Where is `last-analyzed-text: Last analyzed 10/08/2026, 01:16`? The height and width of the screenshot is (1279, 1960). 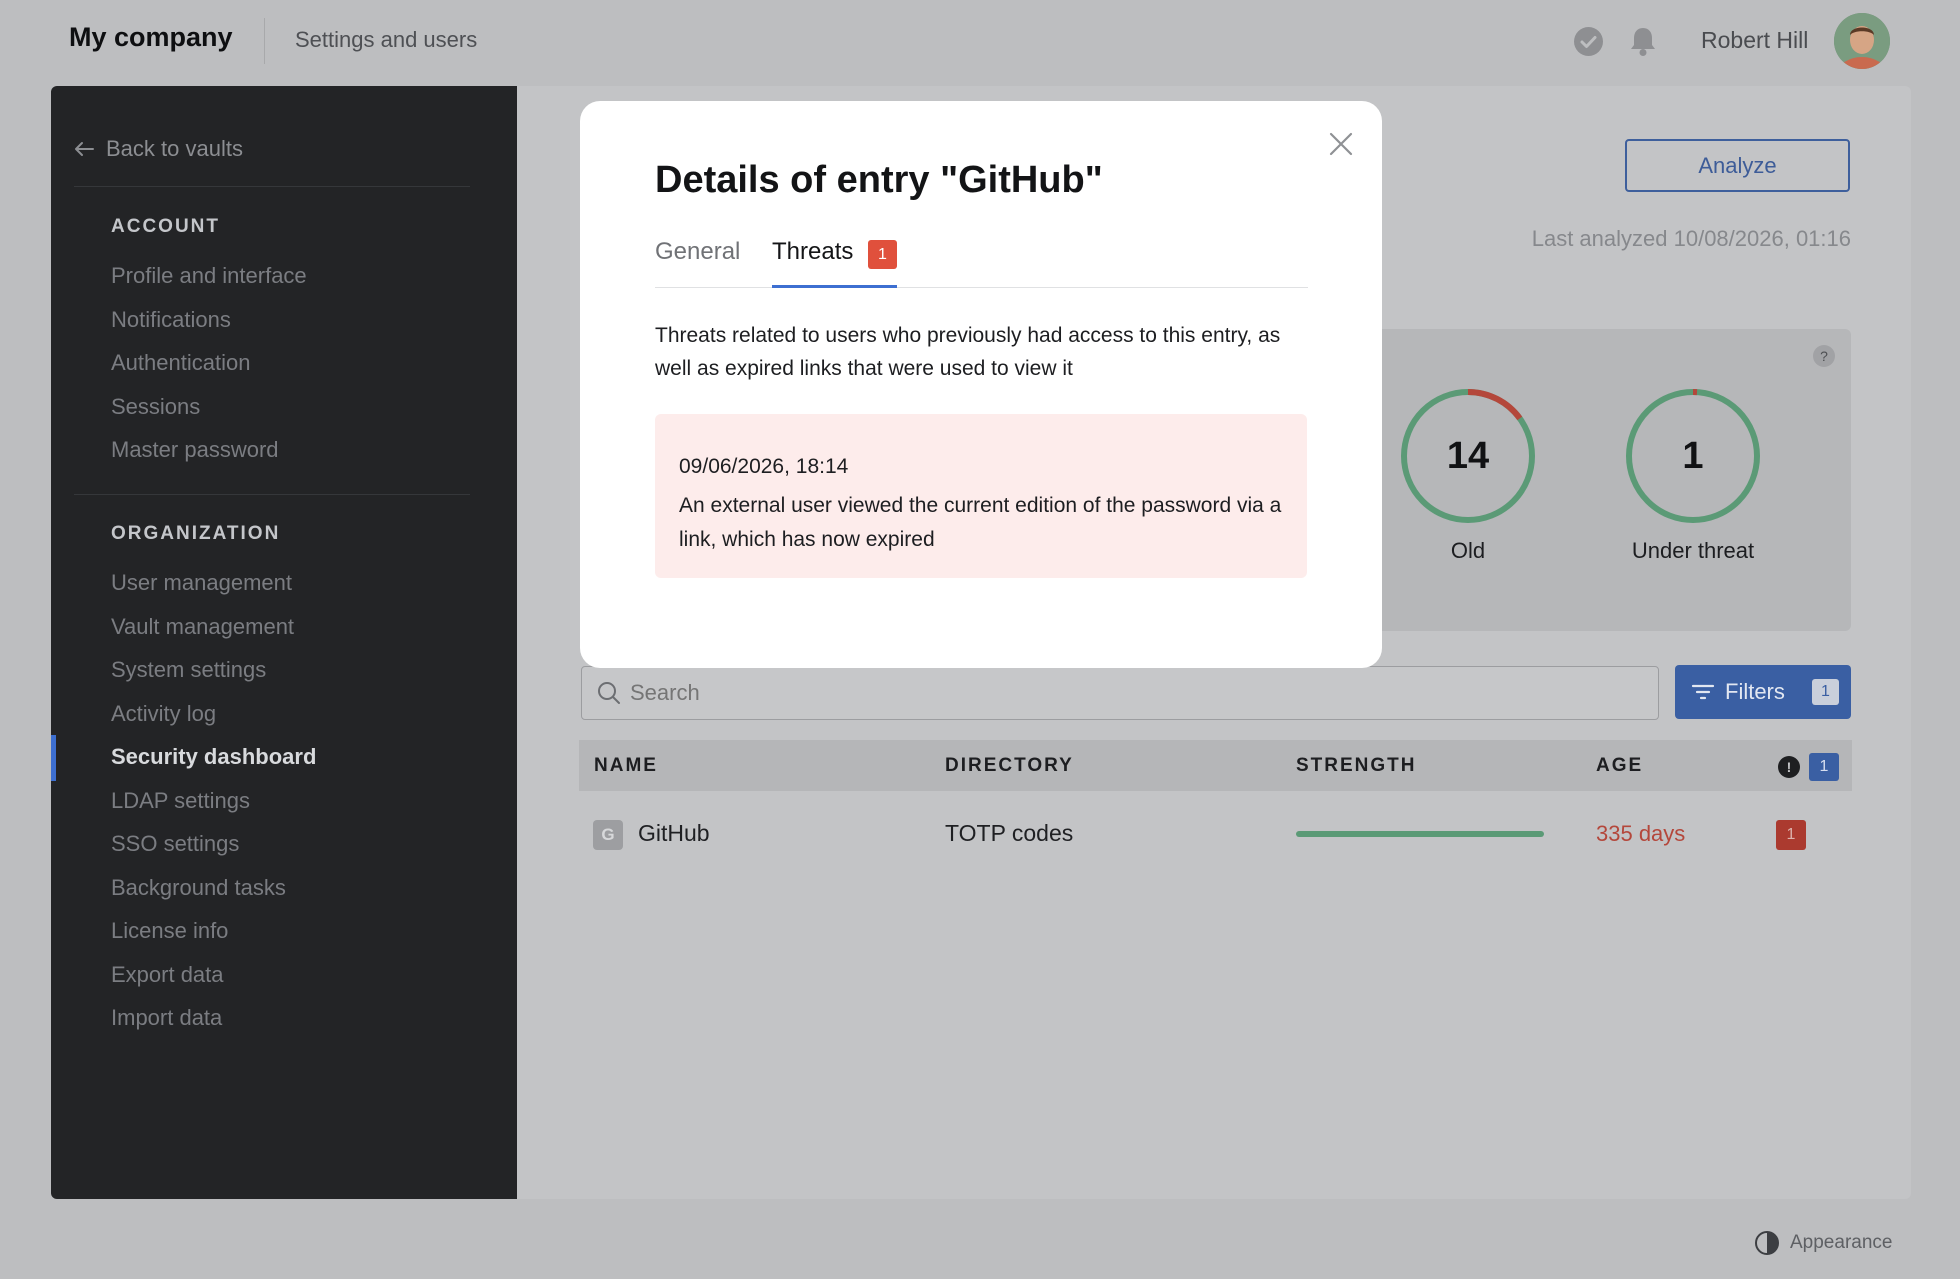 last-analyzed-text: Last analyzed 10/08/2026, 01:16 is located at coordinates (1691, 238).